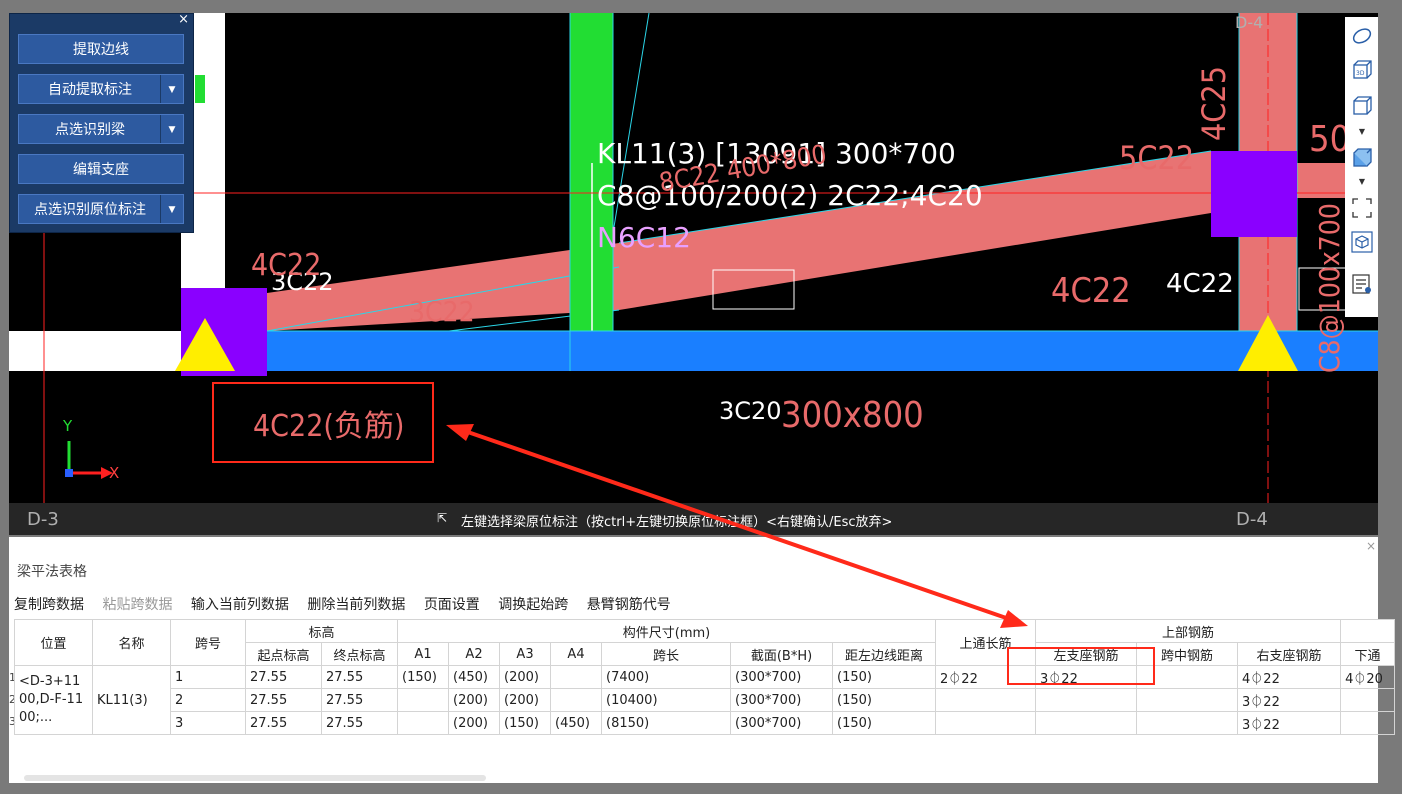 This screenshot has width=1402, height=794. Describe the element at coordinates (131, 642) in the screenshot. I see `header-name: 名称` at that location.